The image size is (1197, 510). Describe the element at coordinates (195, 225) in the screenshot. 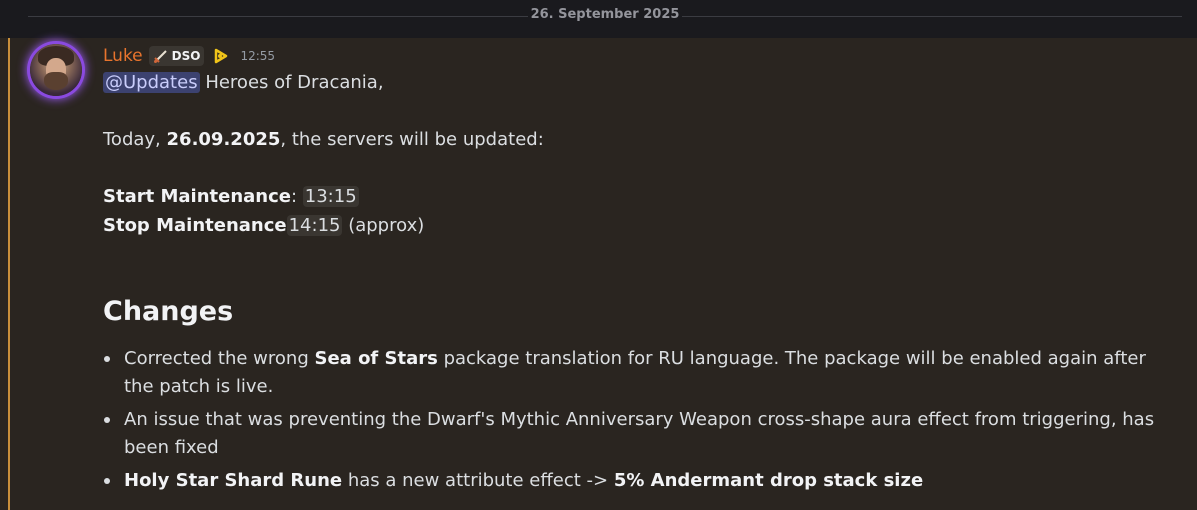

I see `stop-label: Stop Maintenance` at that location.